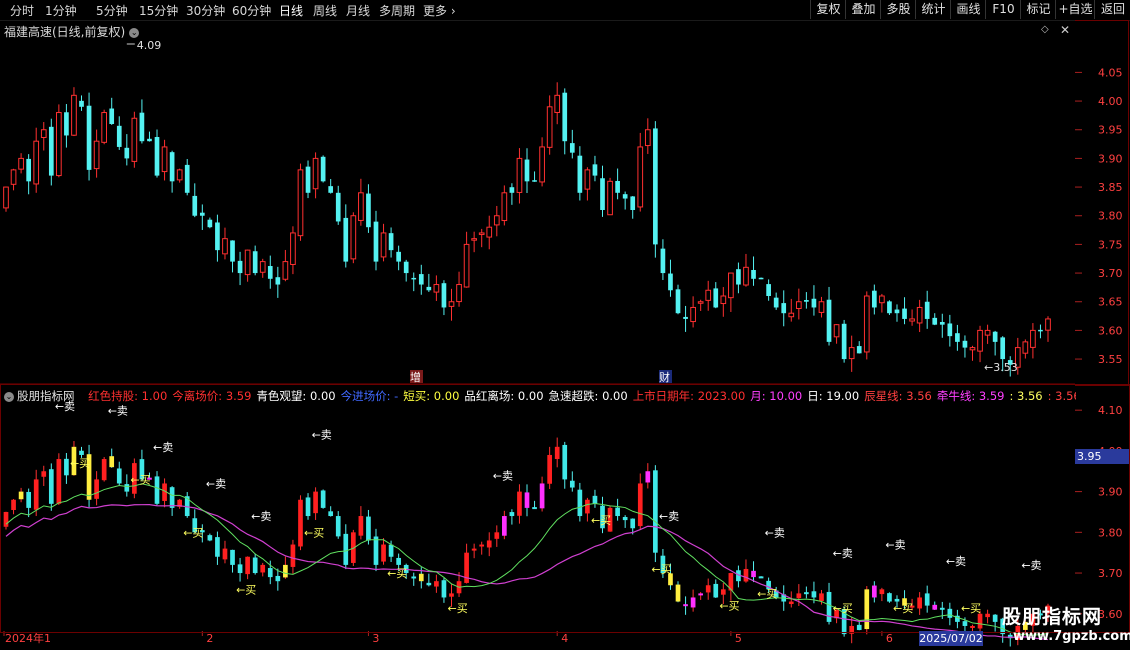 Image resolution: width=1130 pixels, height=650 pixels. What do you see at coordinates (149, 45) in the screenshot?
I see `high-label: 4.09` at bounding box center [149, 45].